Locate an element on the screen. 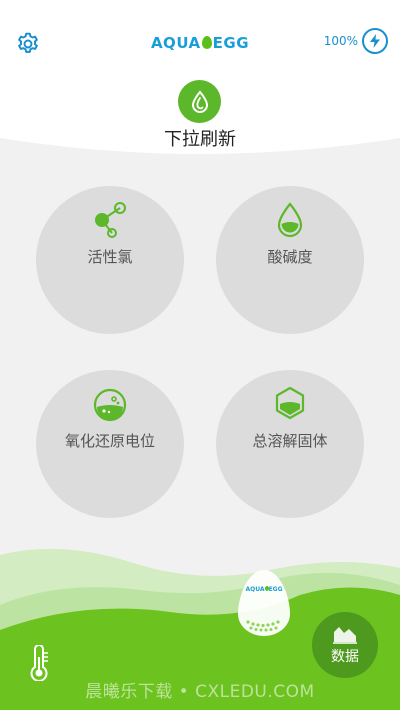 The image size is (400, 710). water-drop-icon is located at coordinates (199, 101).